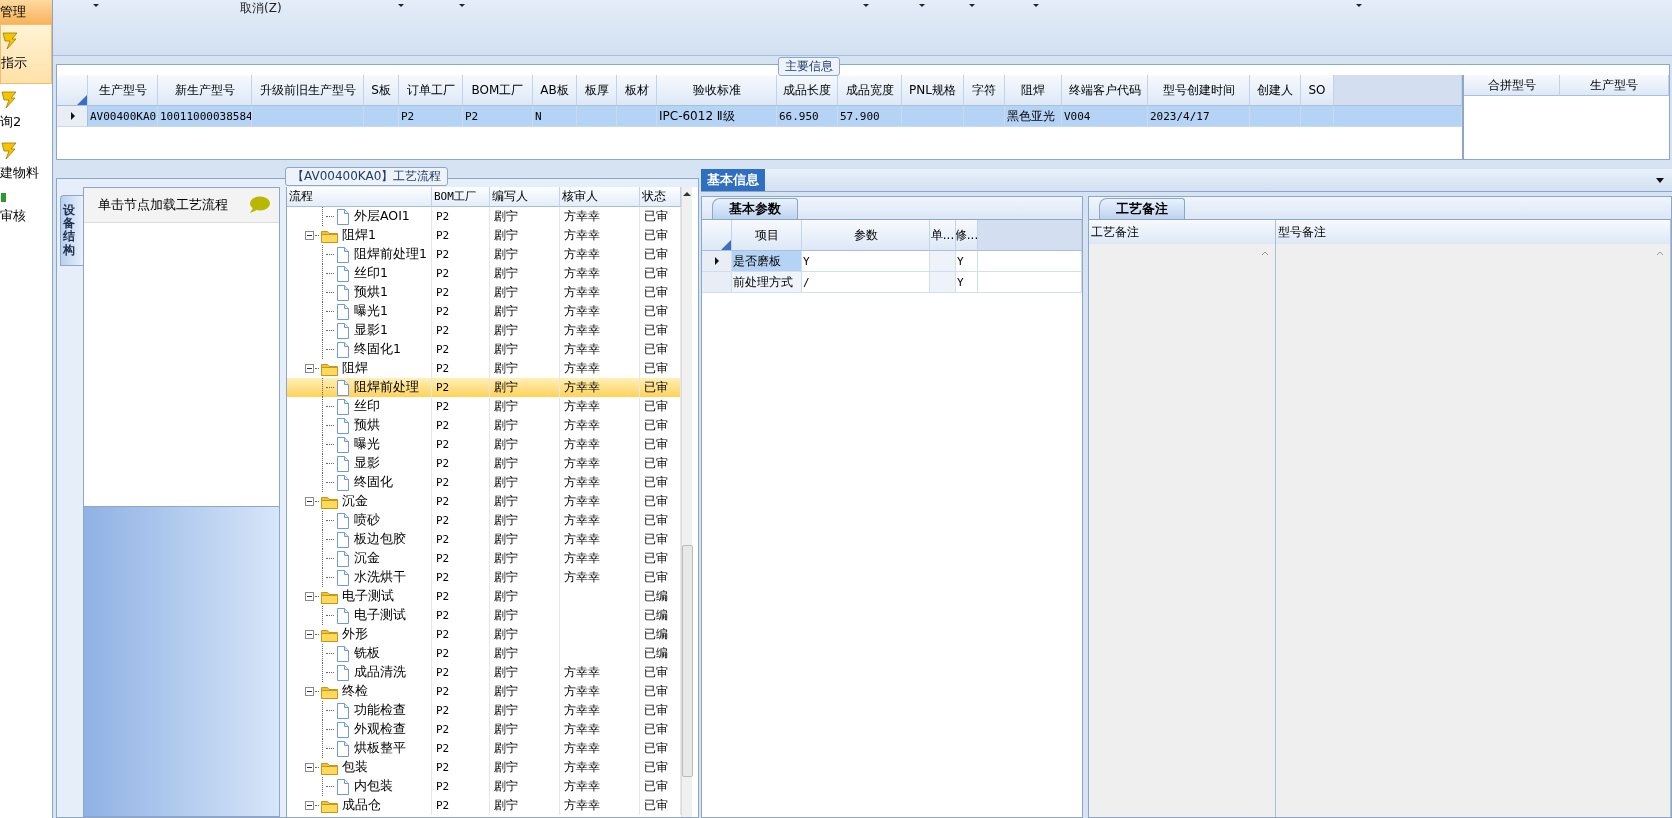 This screenshot has height=818, width=1672. Describe the element at coordinates (870, 90) in the screenshot. I see `column-header: 成品宽度` at that location.